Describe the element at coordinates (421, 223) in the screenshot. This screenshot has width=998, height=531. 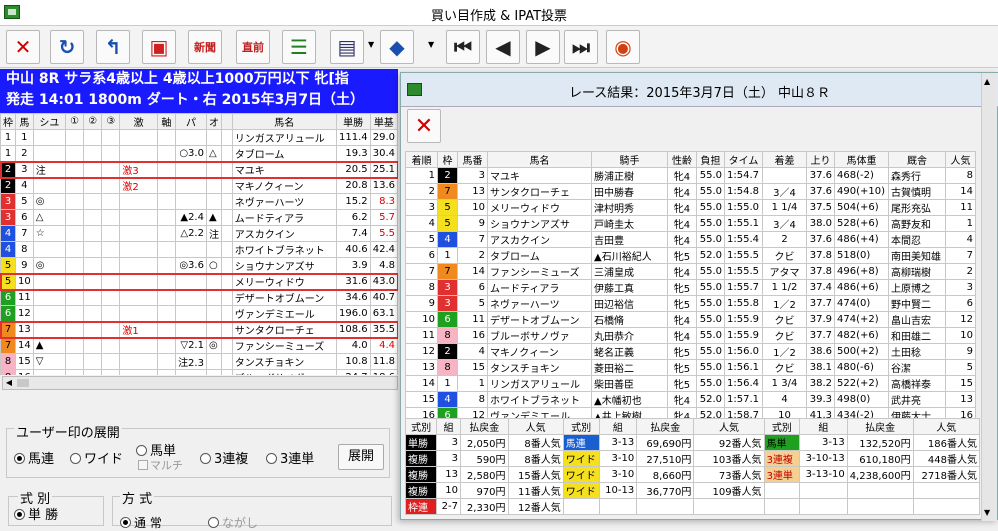
I see `result-chaku-cell: 4` at that location.